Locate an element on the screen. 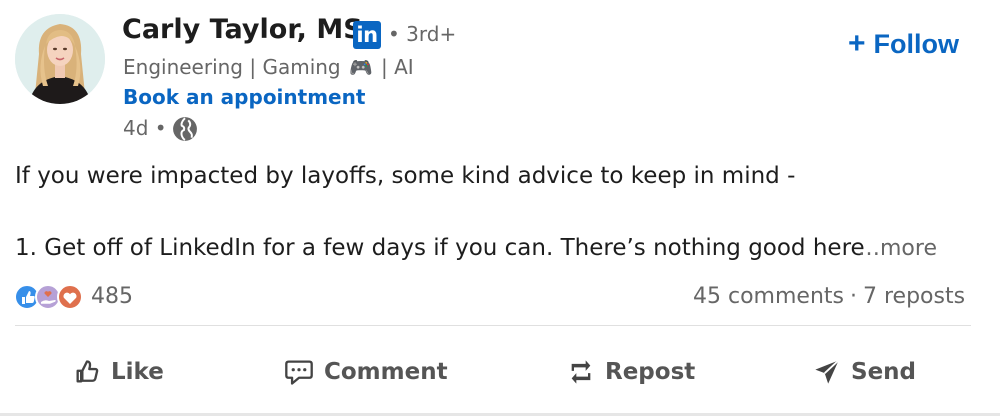 Image resolution: width=1000 pixels, height=416 pixels. globe-icon is located at coordinates (185, 129).